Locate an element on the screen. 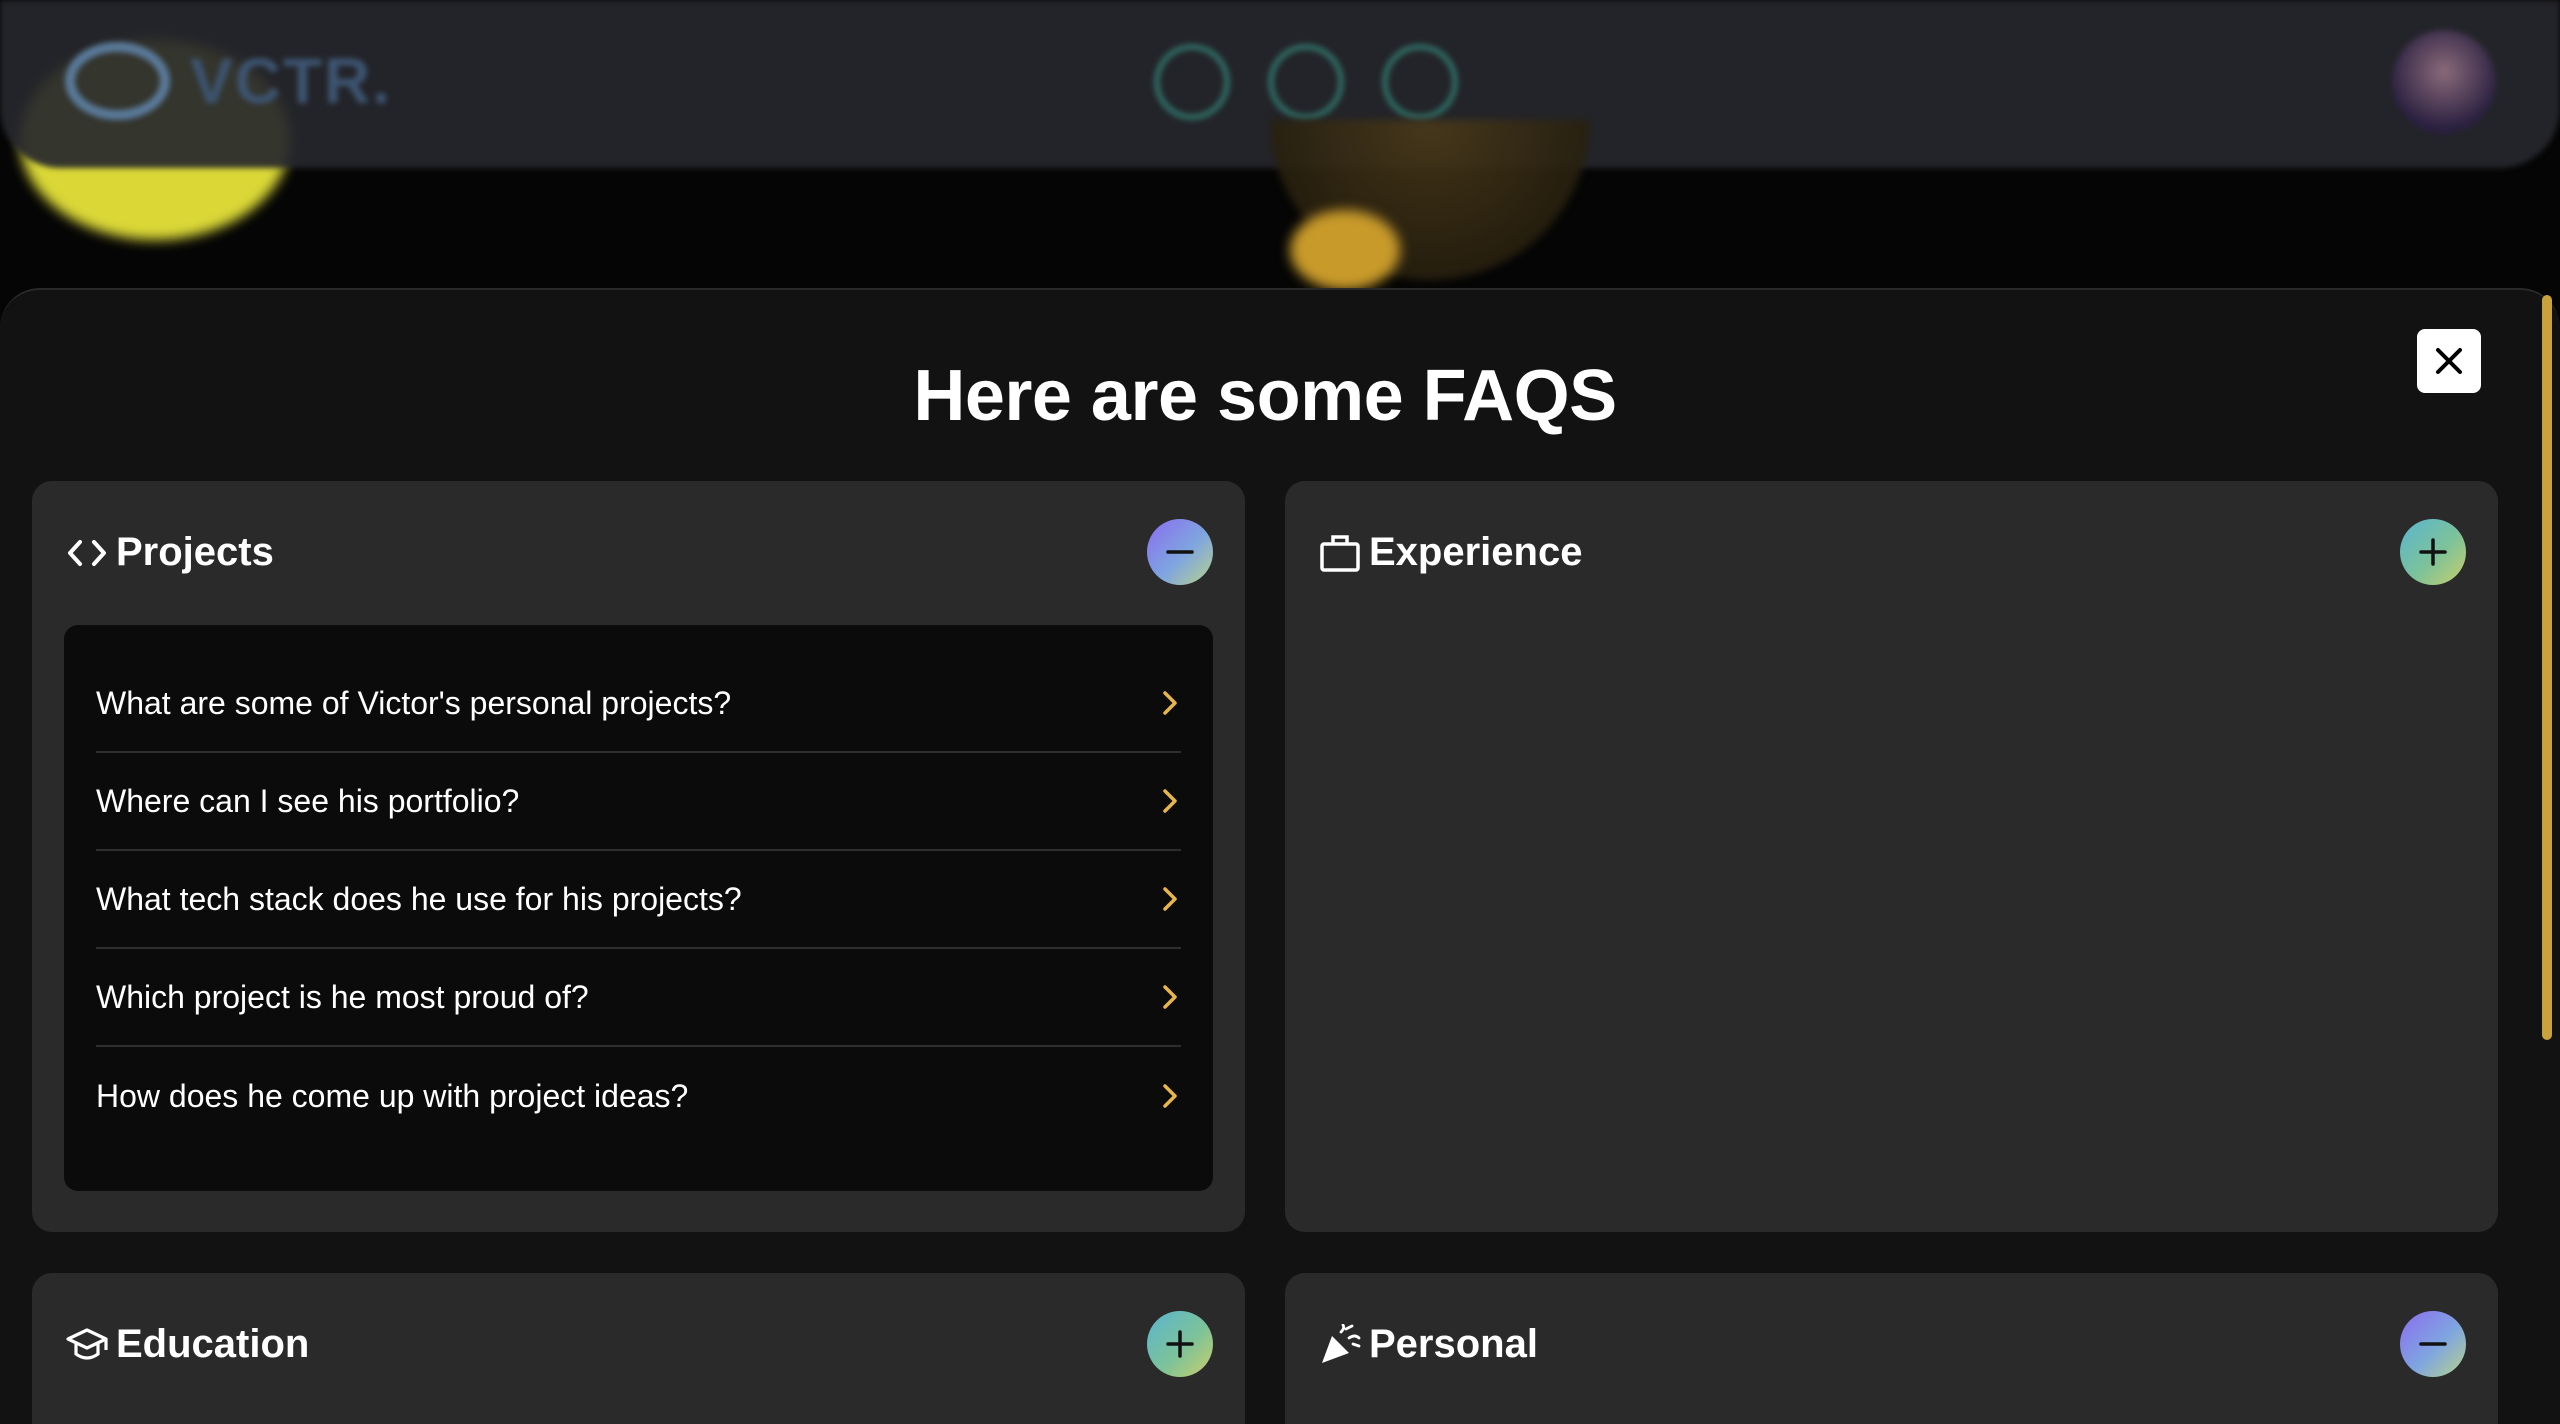 The image size is (2560, 1424). graduation-cap-icon is located at coordinates (87, 1344).